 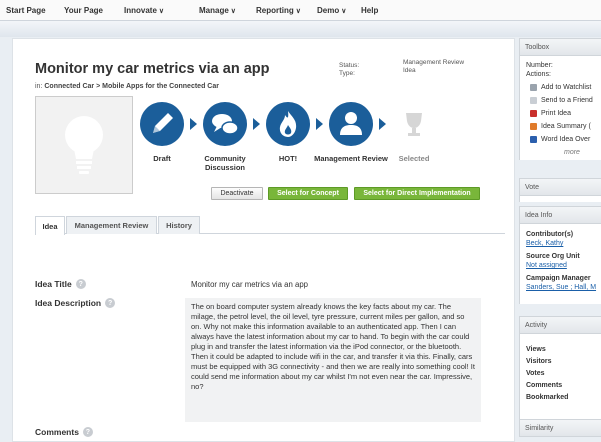 What do you see at coordinates (539, 65) in the screenshot?
I see `number-label: Number:` at bounding box center [539, 65].